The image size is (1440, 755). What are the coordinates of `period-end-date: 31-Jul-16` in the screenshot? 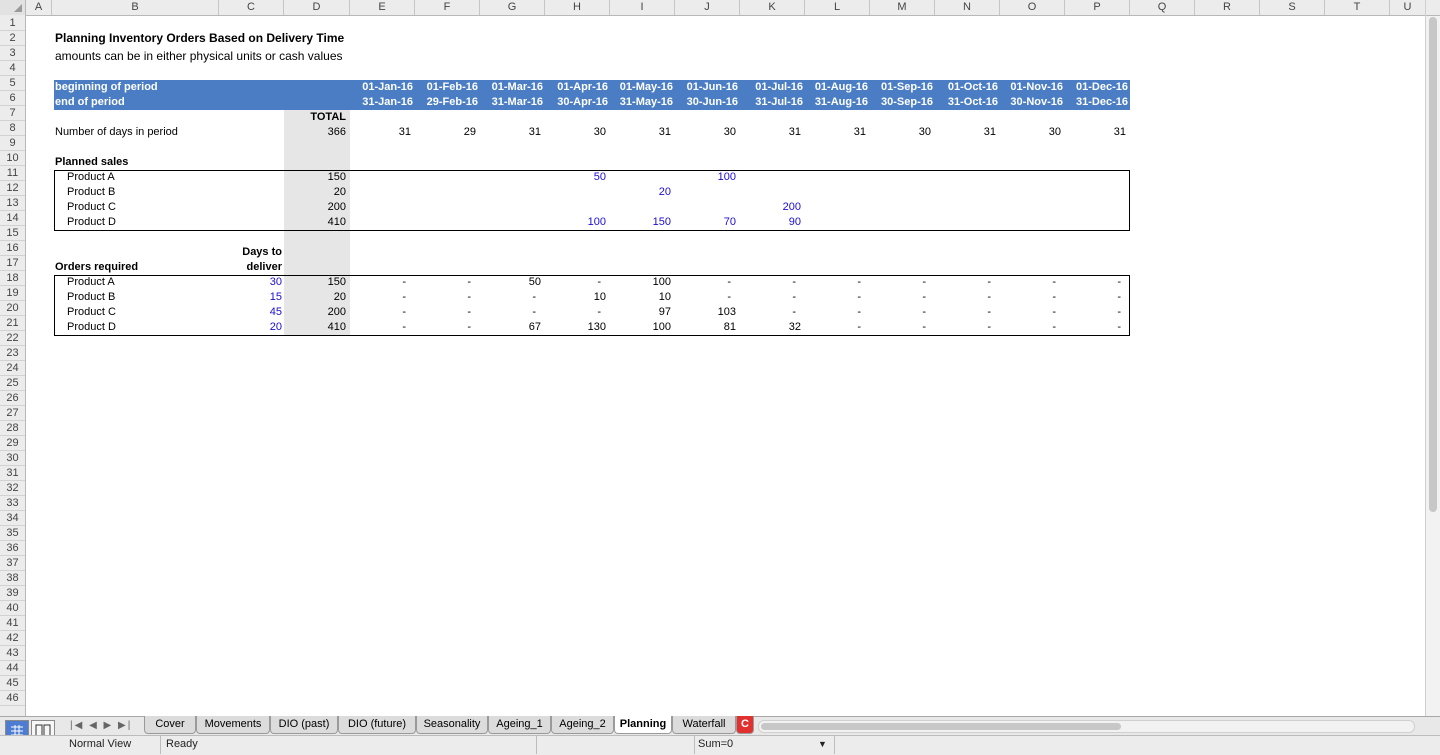 It's located at (771, 102).